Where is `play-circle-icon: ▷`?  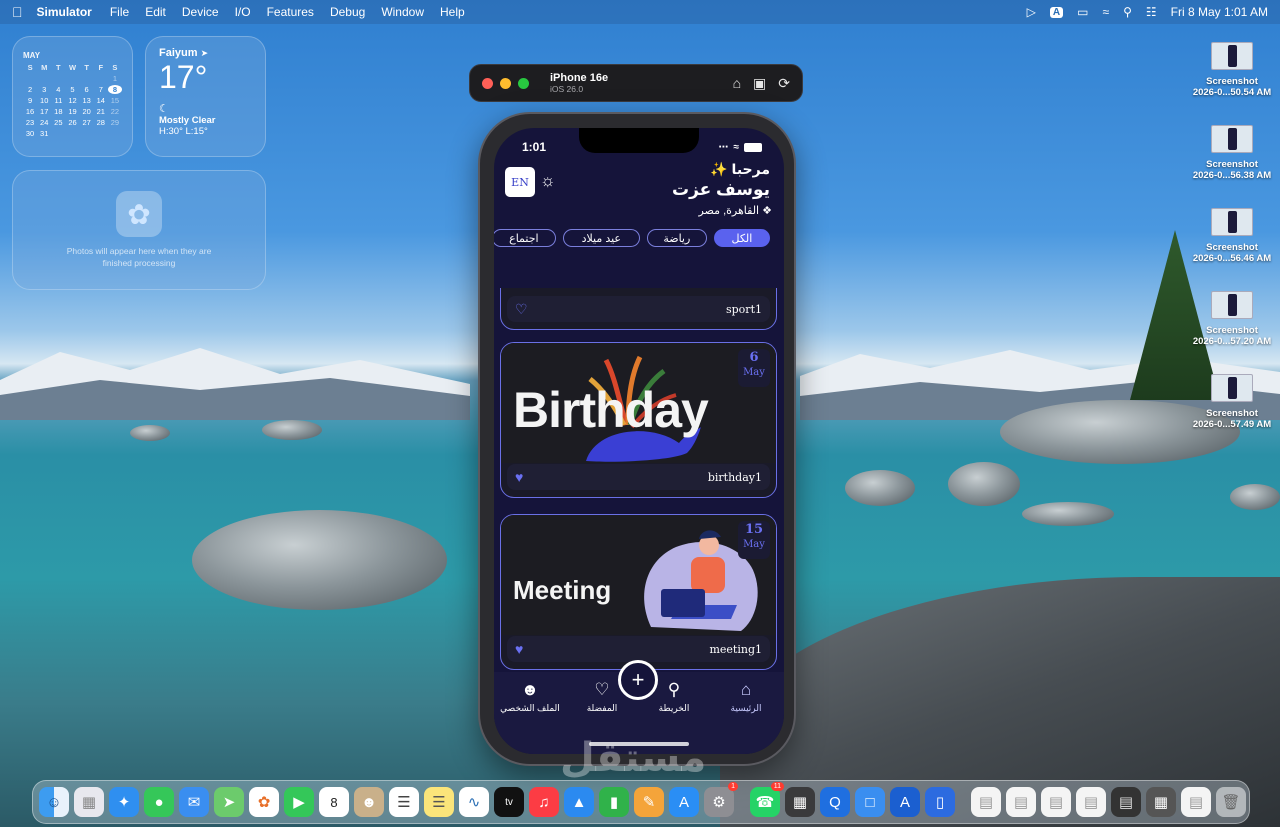 play-circle-icon: ▷ is located at coordinates (1031, 12).